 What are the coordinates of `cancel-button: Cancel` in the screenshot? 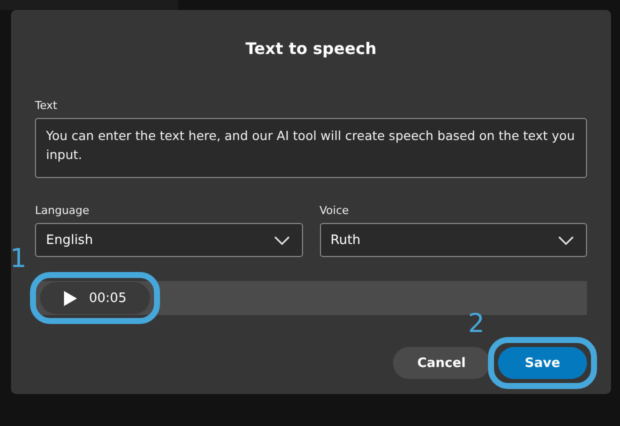 It's located at (441, 363).